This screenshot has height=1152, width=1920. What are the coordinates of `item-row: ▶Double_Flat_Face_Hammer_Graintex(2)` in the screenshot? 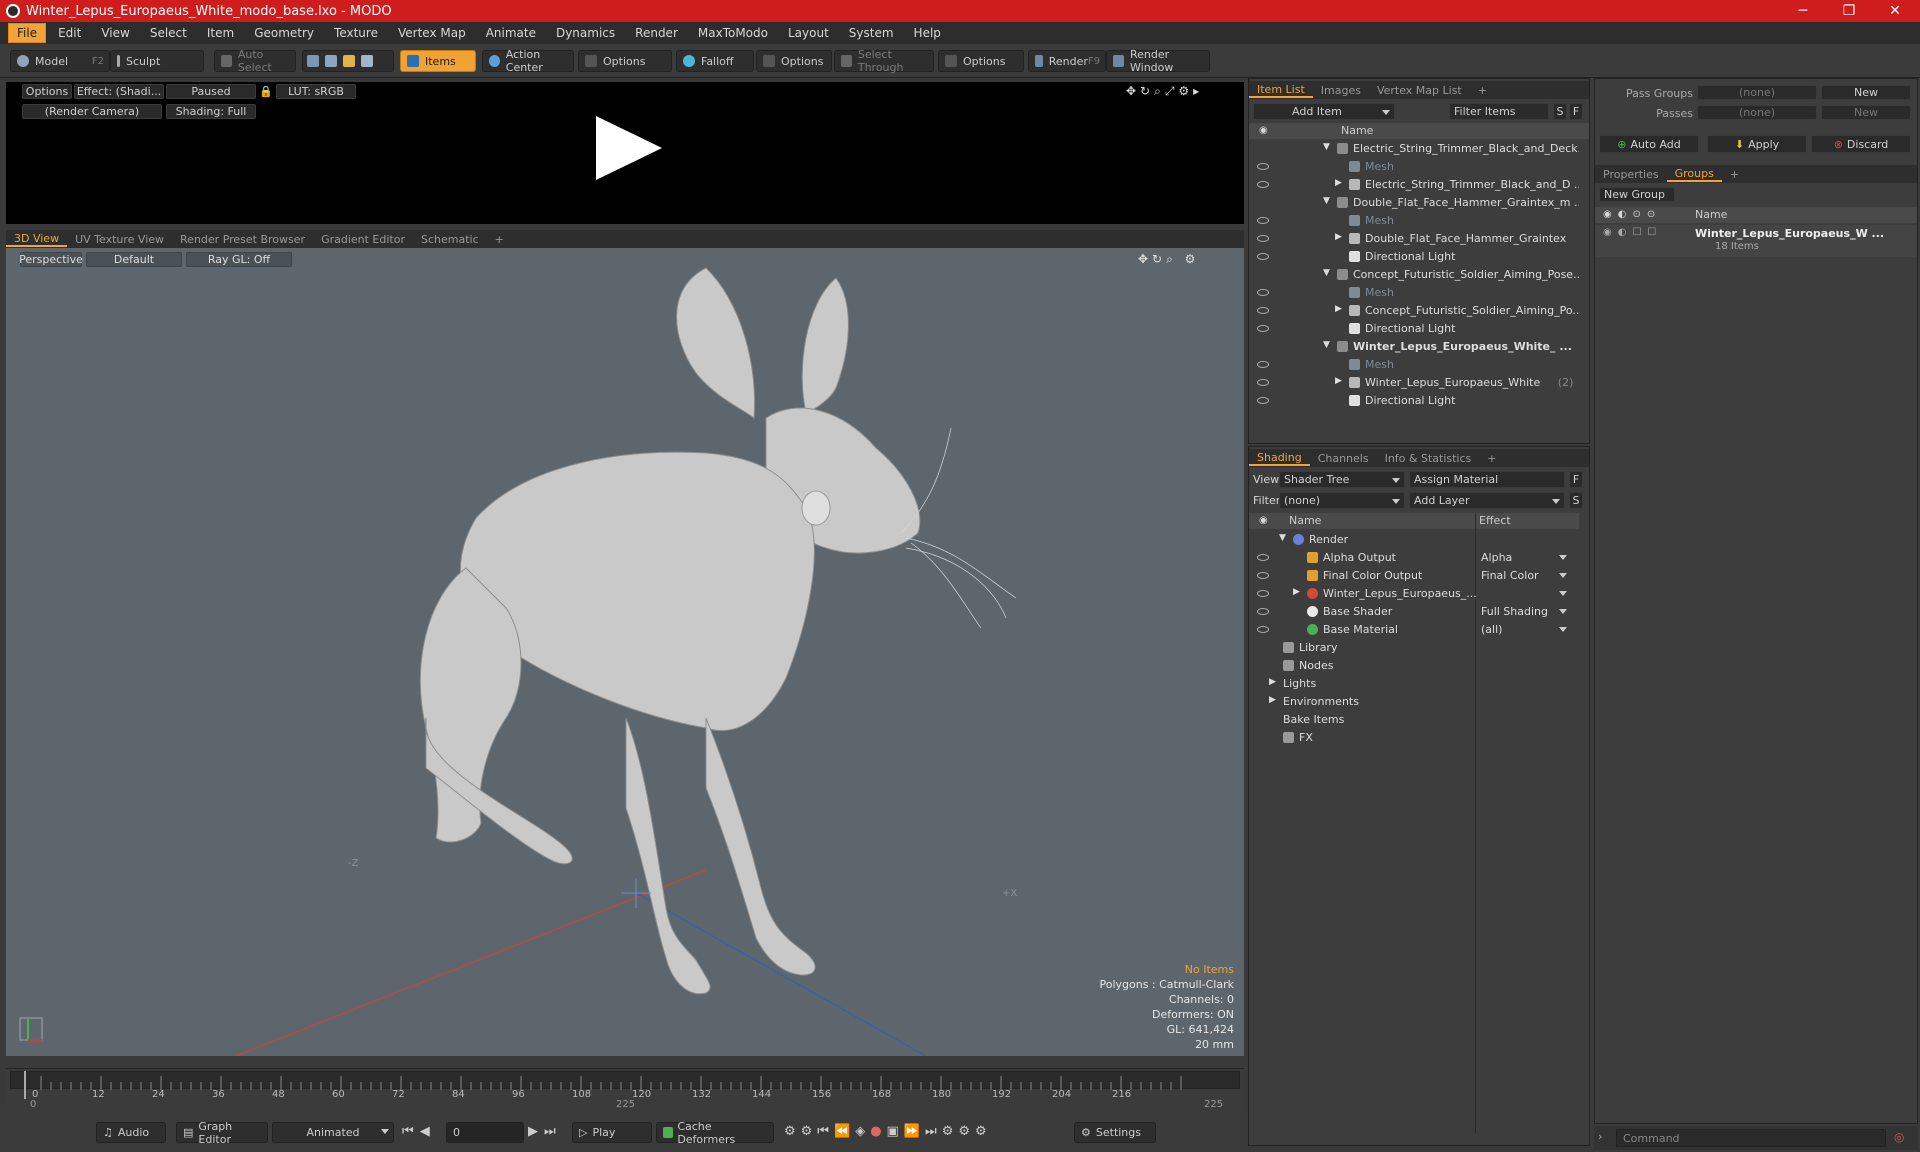 It's located at (1414, 239).